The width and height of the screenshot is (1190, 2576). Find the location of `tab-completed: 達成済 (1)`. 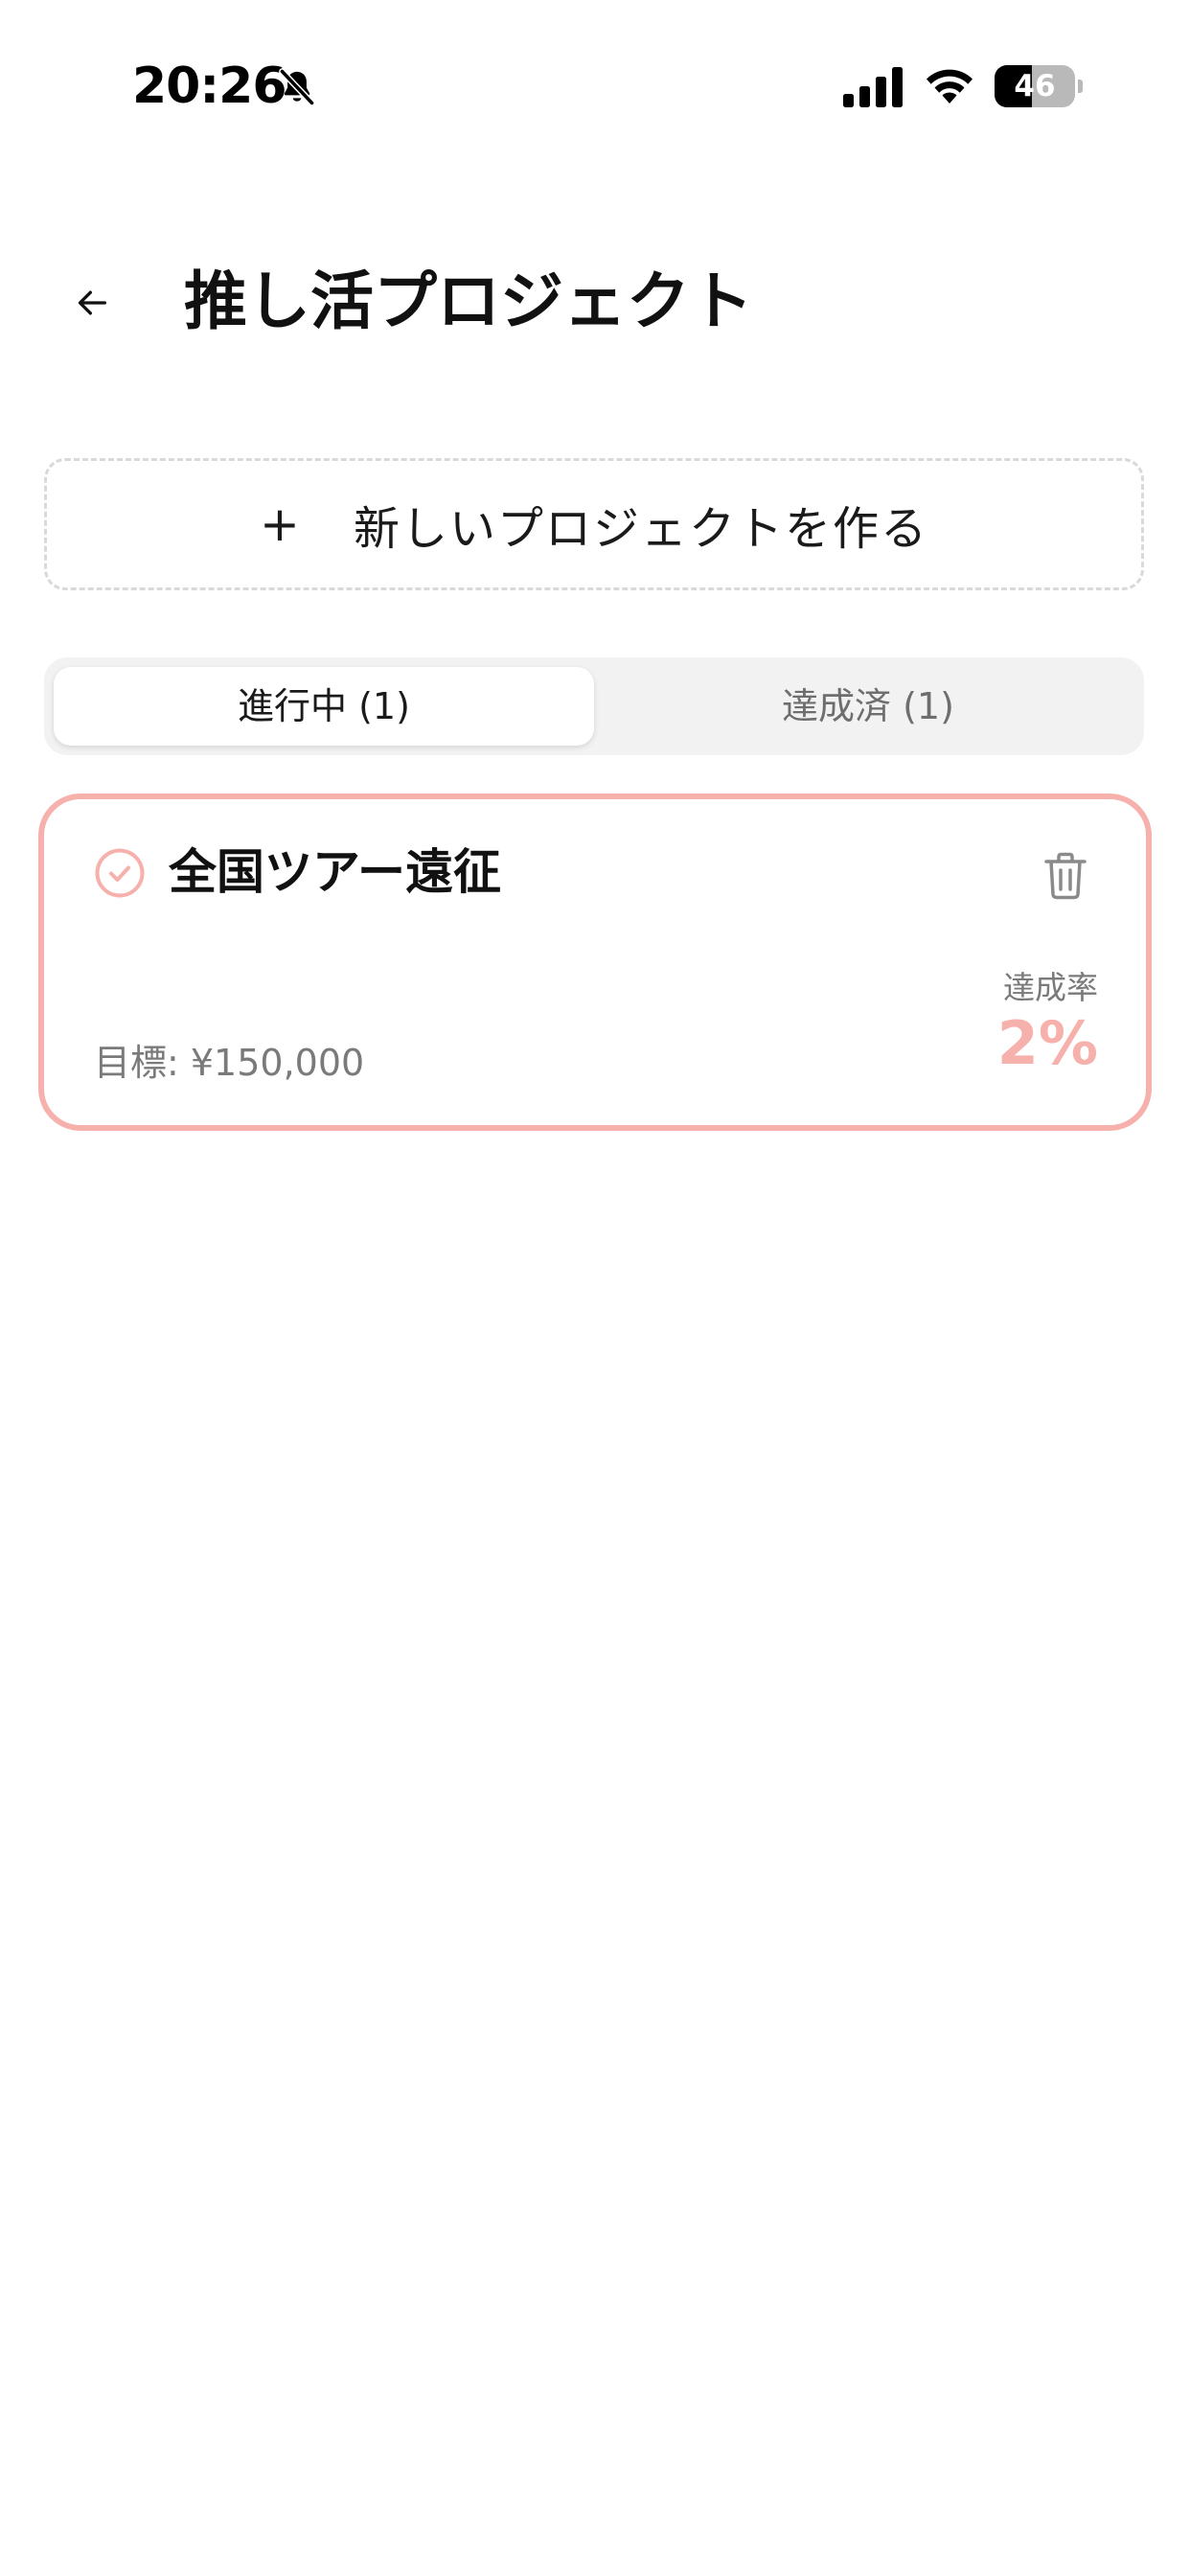

tab-completed: 達成済 (1) is located at coordinates (868, 706).